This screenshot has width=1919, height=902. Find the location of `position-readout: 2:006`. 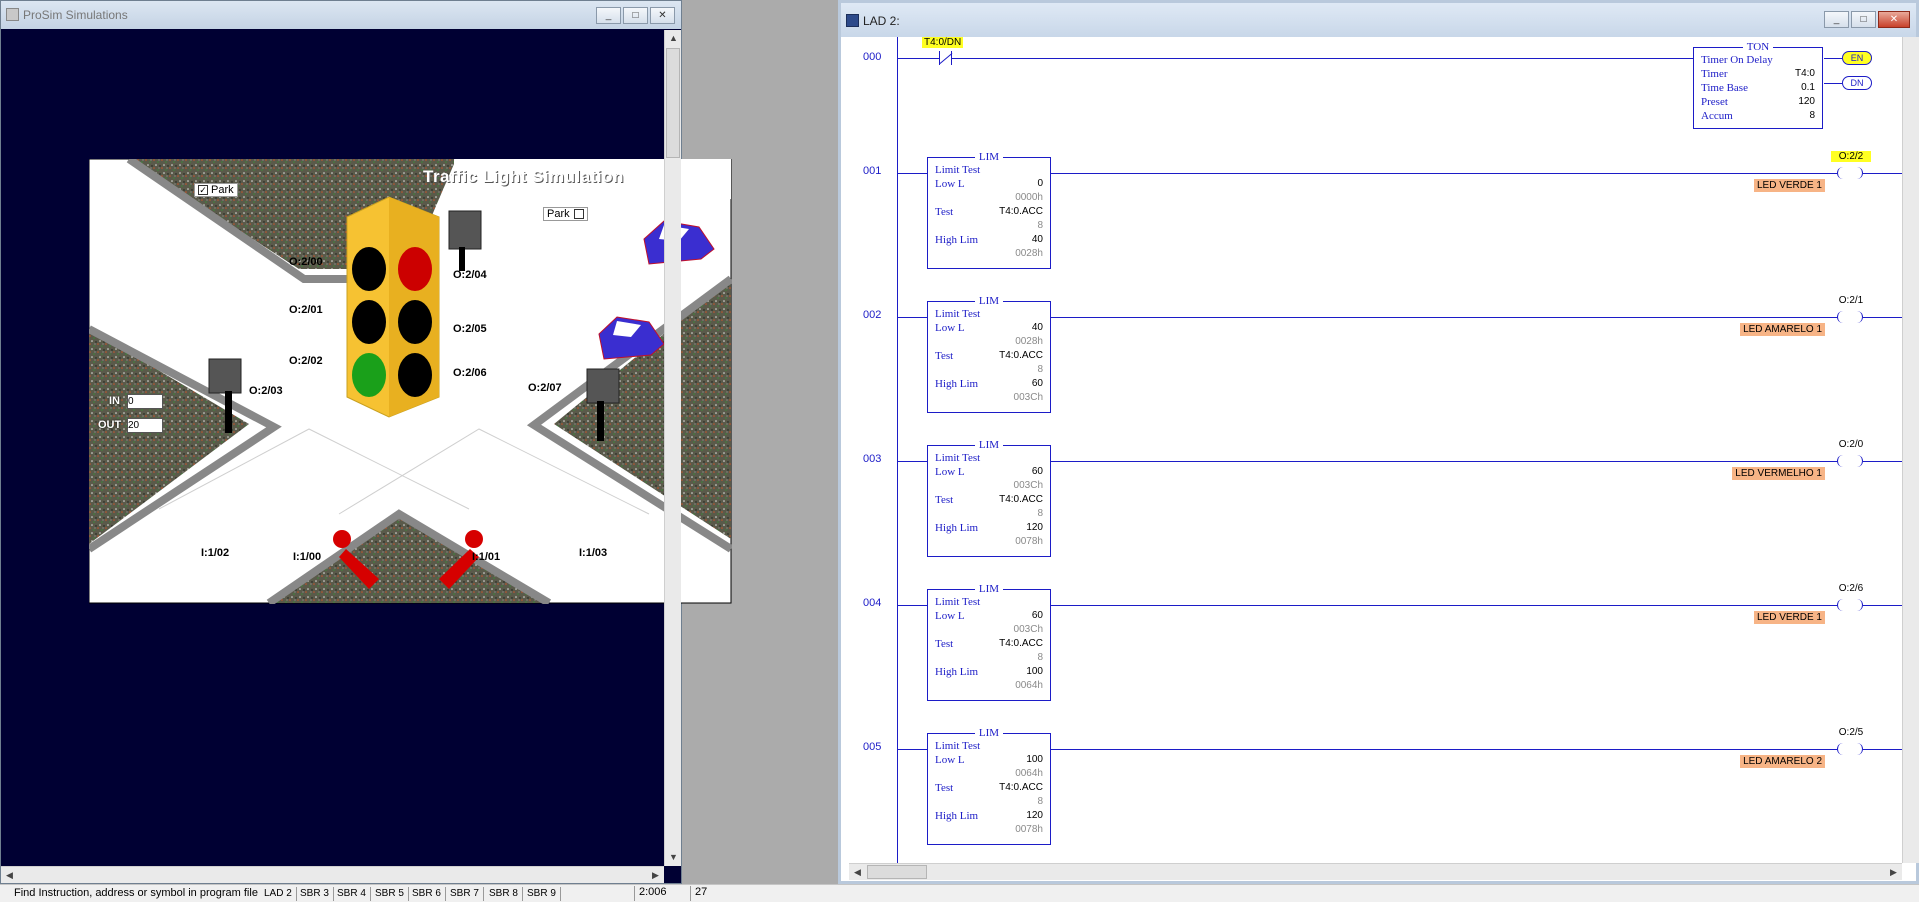

position-readout: 2:006 is located at coordinates (664, 893).